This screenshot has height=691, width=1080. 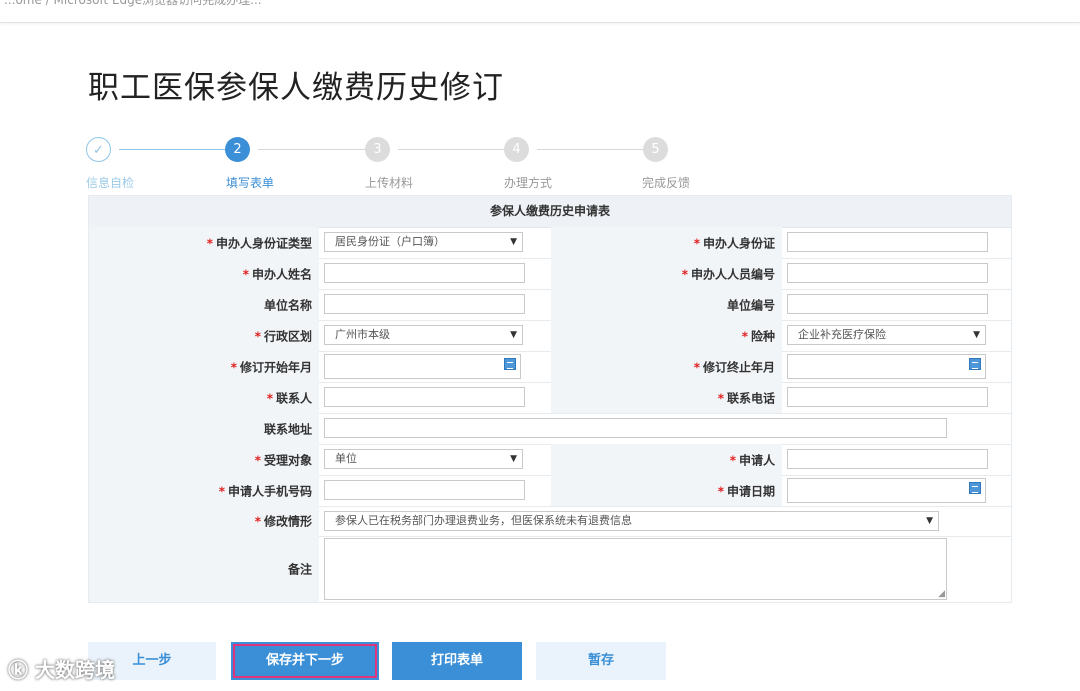 I want to click on step-3-circle: 3, so click(x=377, y=149).